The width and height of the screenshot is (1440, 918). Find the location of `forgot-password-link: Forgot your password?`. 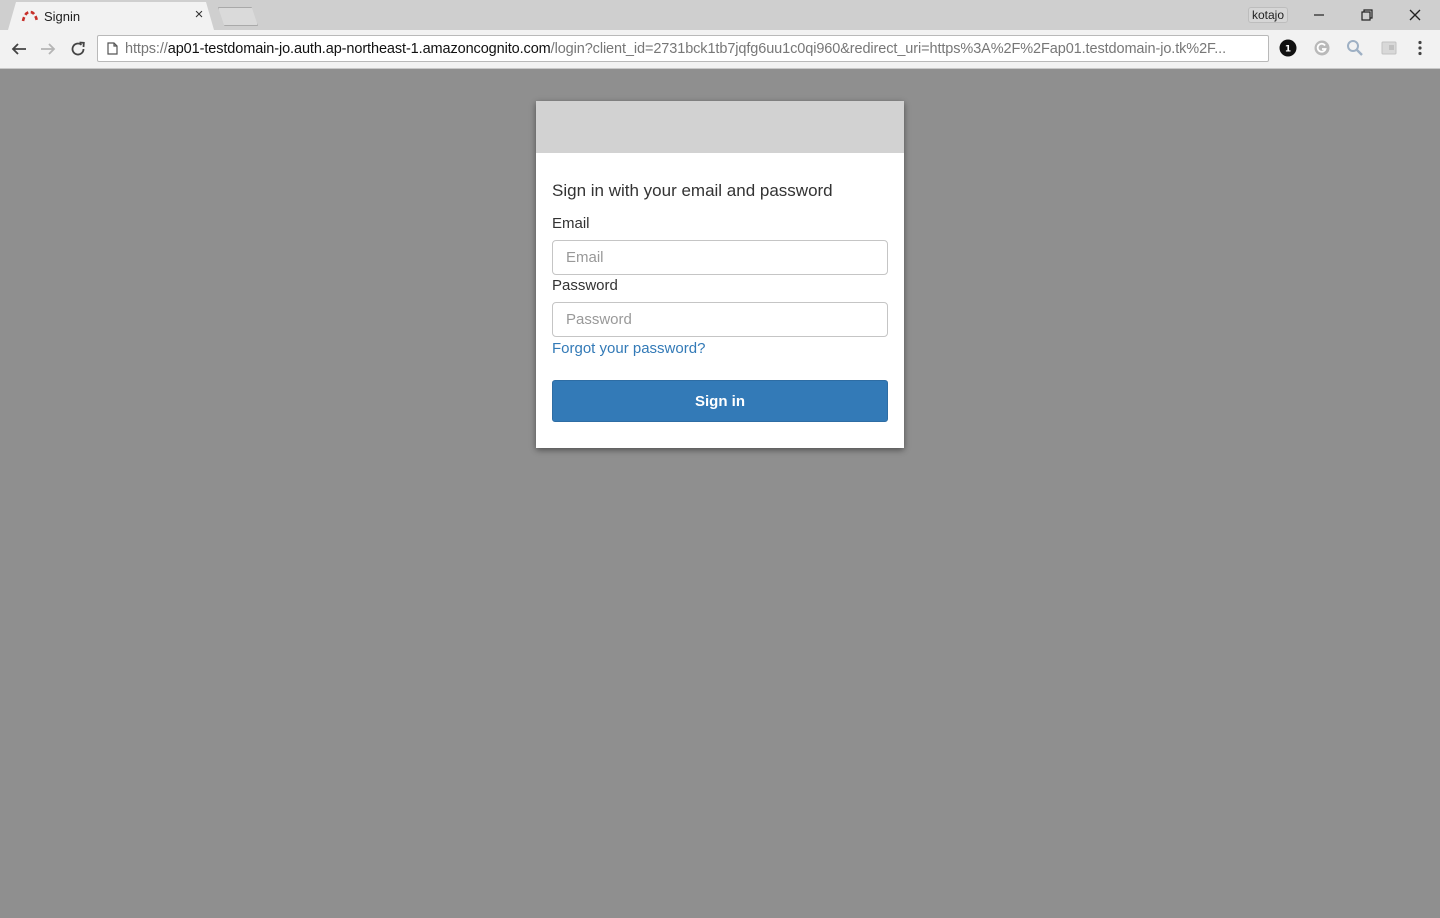

forgot-password-link: Forgot your password? is located at coordinates (628, 348).